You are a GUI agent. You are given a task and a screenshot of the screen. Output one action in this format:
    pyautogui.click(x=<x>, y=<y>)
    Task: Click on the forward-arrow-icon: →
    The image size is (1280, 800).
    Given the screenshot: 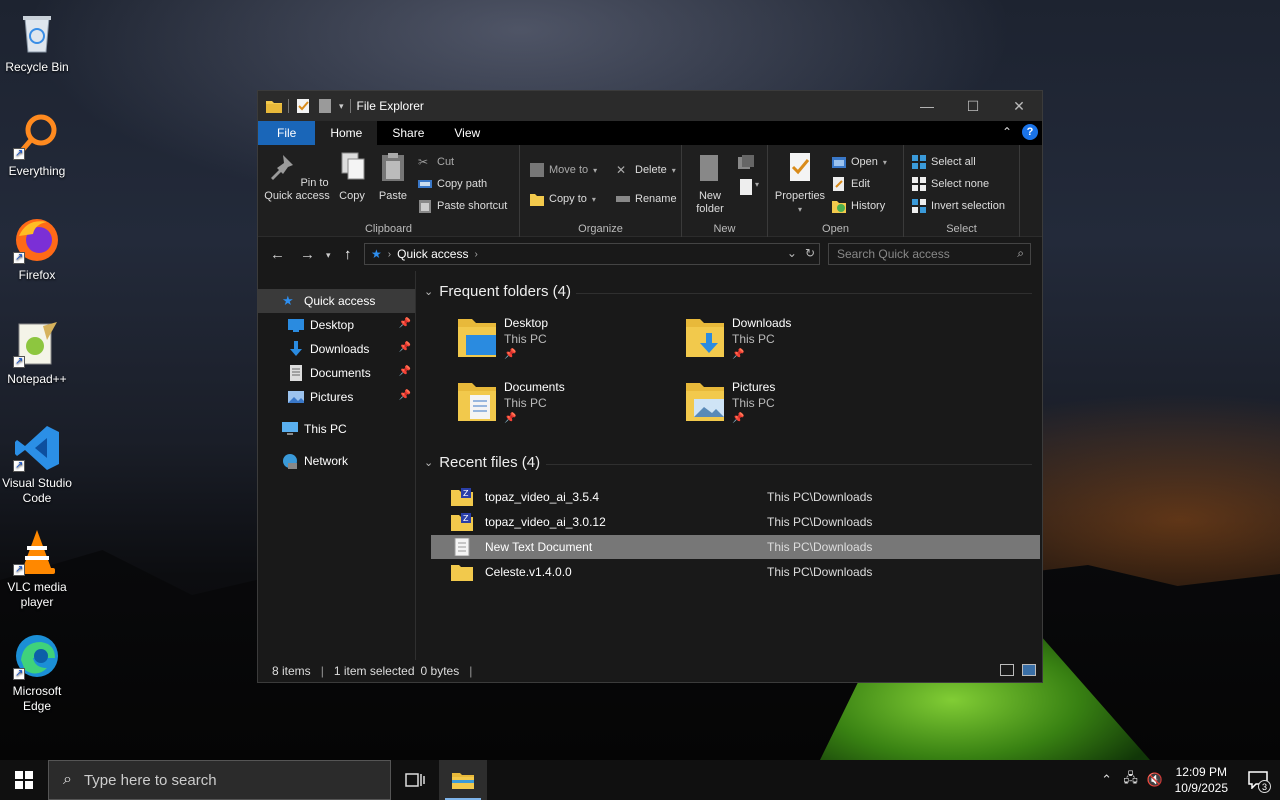 What is the action you would take?
    pyautogui.click(x=307, y=254)
    